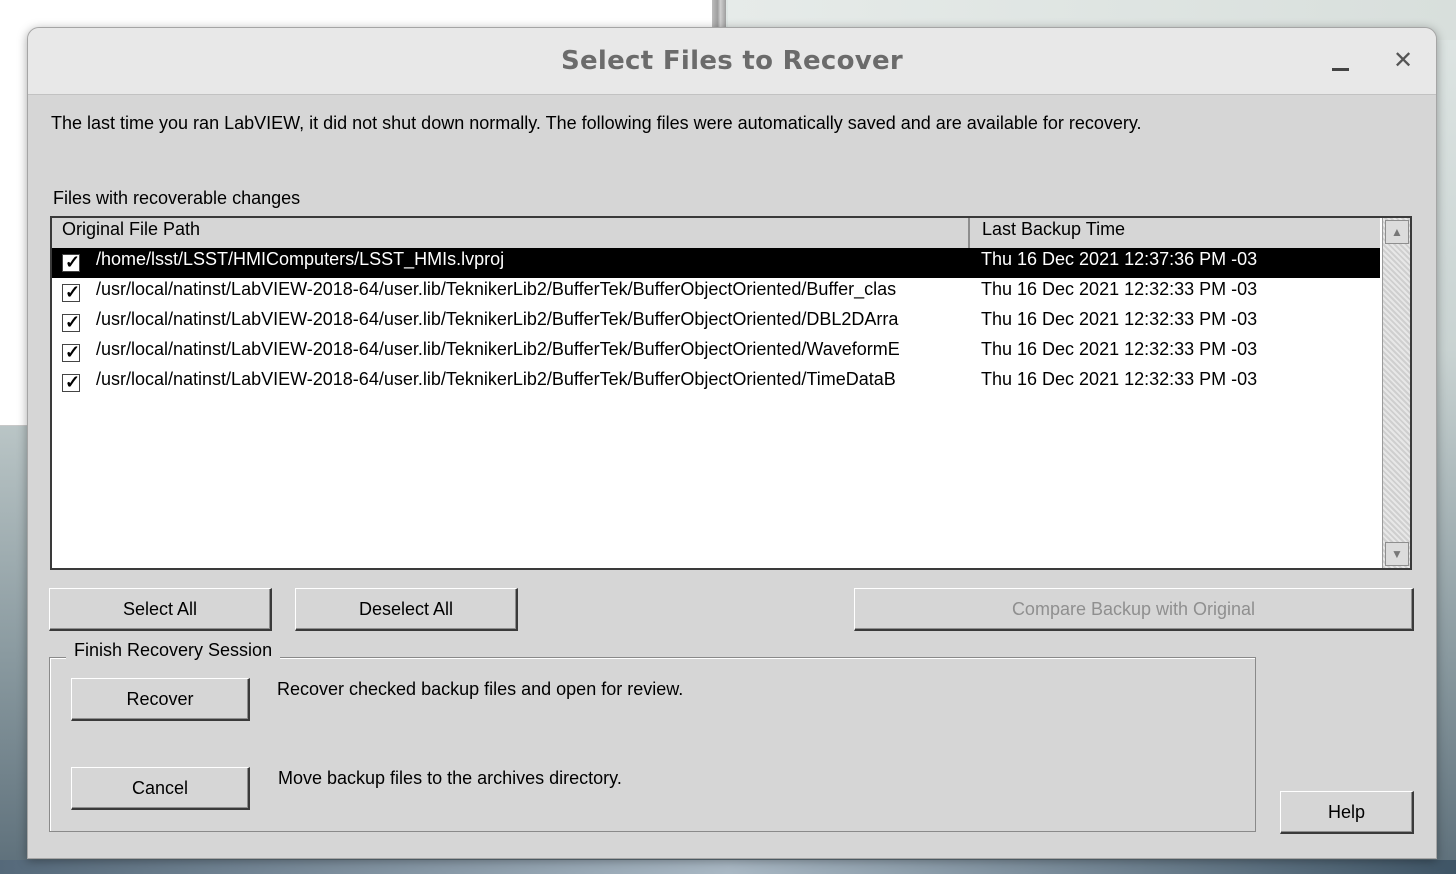 The width and height of the screenshot is (1456, 874). Describe the element at coordinates (1340, 69) in the screenshot. I see `minimize-icon` at that location.